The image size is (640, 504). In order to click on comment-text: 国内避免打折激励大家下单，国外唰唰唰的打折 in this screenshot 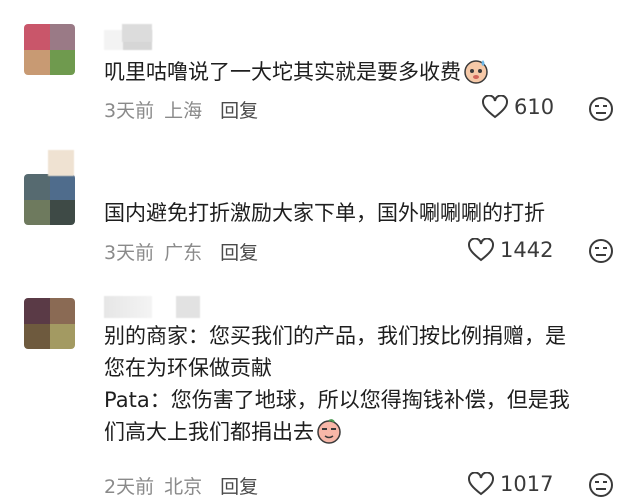, I will do `click(324, 213)`.